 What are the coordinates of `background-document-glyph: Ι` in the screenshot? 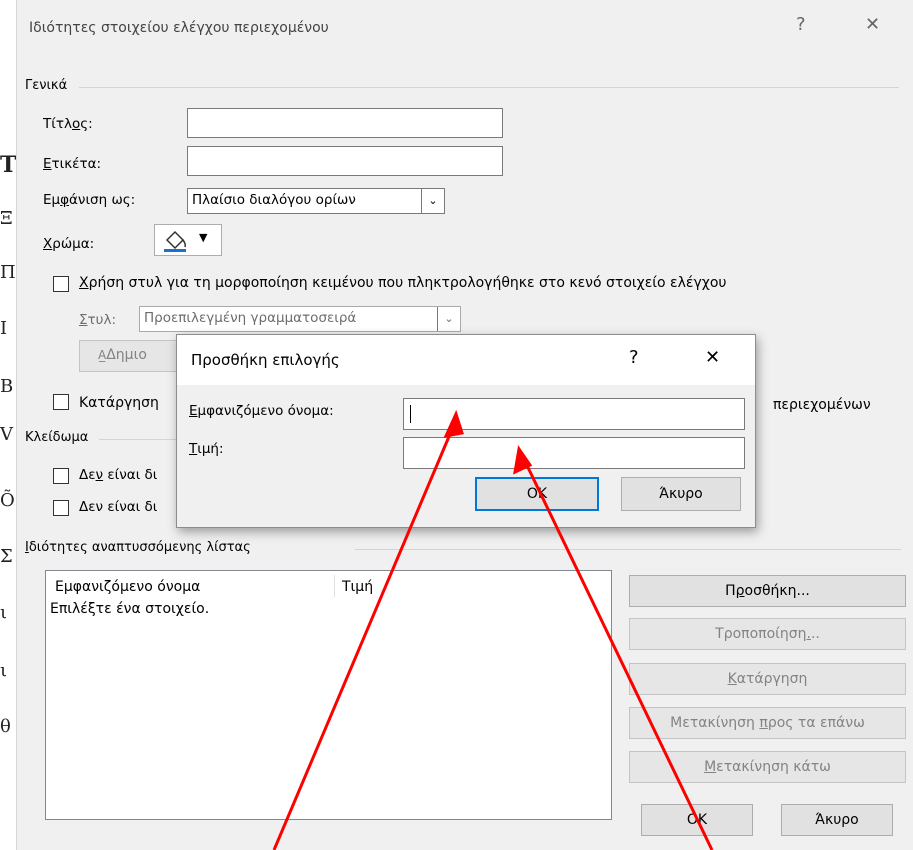 It's located at (4, 328).